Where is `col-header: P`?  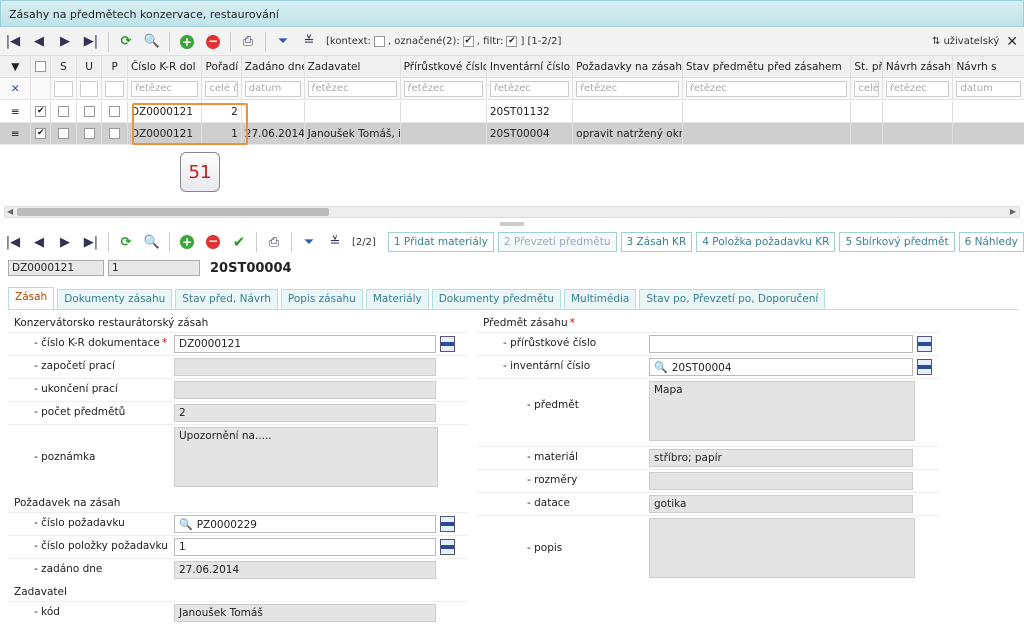 col-header: P is located at coordinates (115, 66).